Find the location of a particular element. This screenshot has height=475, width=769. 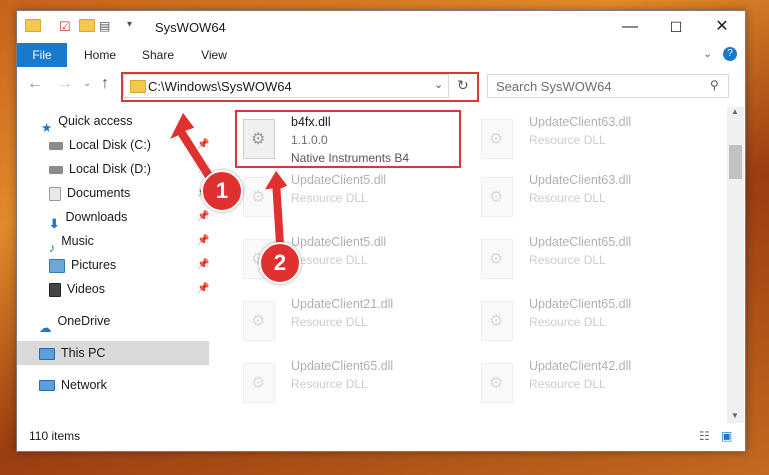

step-2-badge: 2 is located at coordinates (280, 263).